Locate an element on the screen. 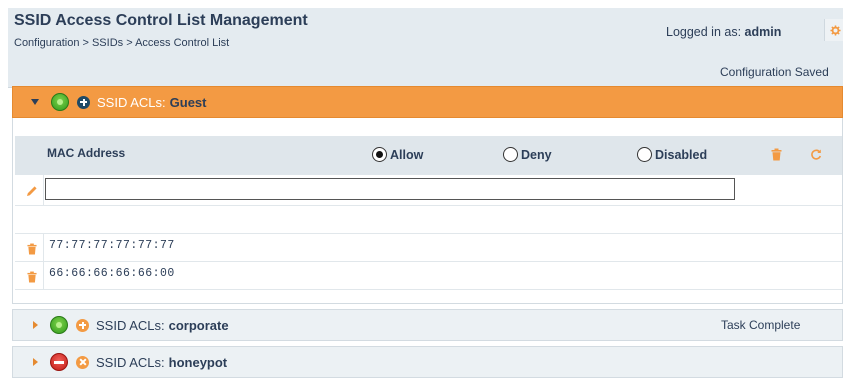 The height and width of the screenshot is (388, 843). login-info: Logged in as: admin is located at coordinates (723, 32).